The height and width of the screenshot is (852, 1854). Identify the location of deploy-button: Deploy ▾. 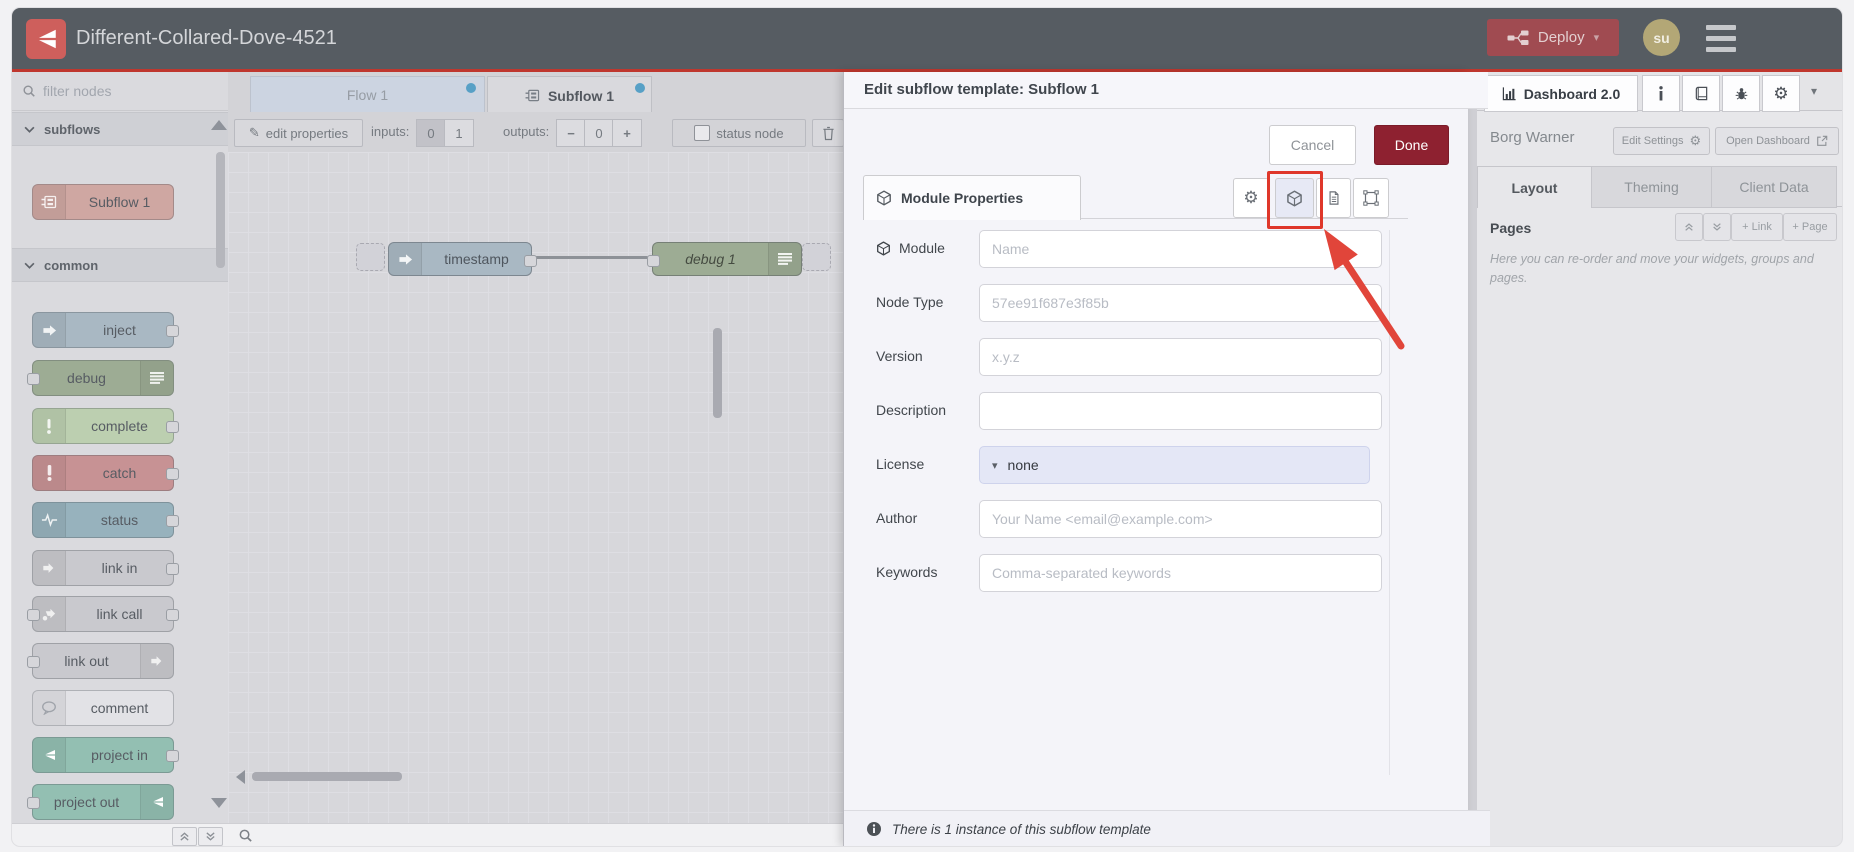
(1553, 37).